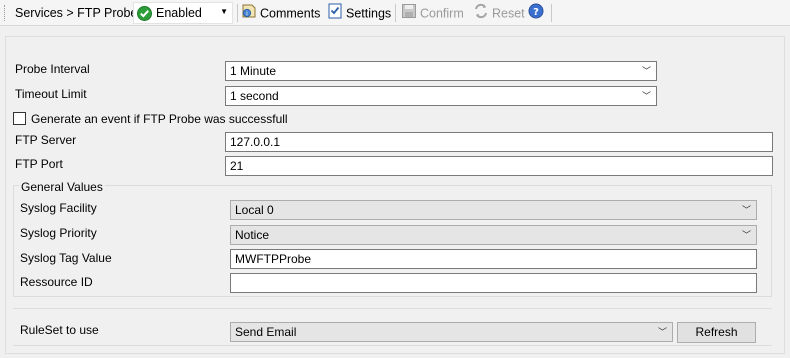 This screenshot has height=358, width=790. Describe the element at coordinates (451, 332) in the screenshot. I see `ruleset-select: Send Email ﹀` at that location.